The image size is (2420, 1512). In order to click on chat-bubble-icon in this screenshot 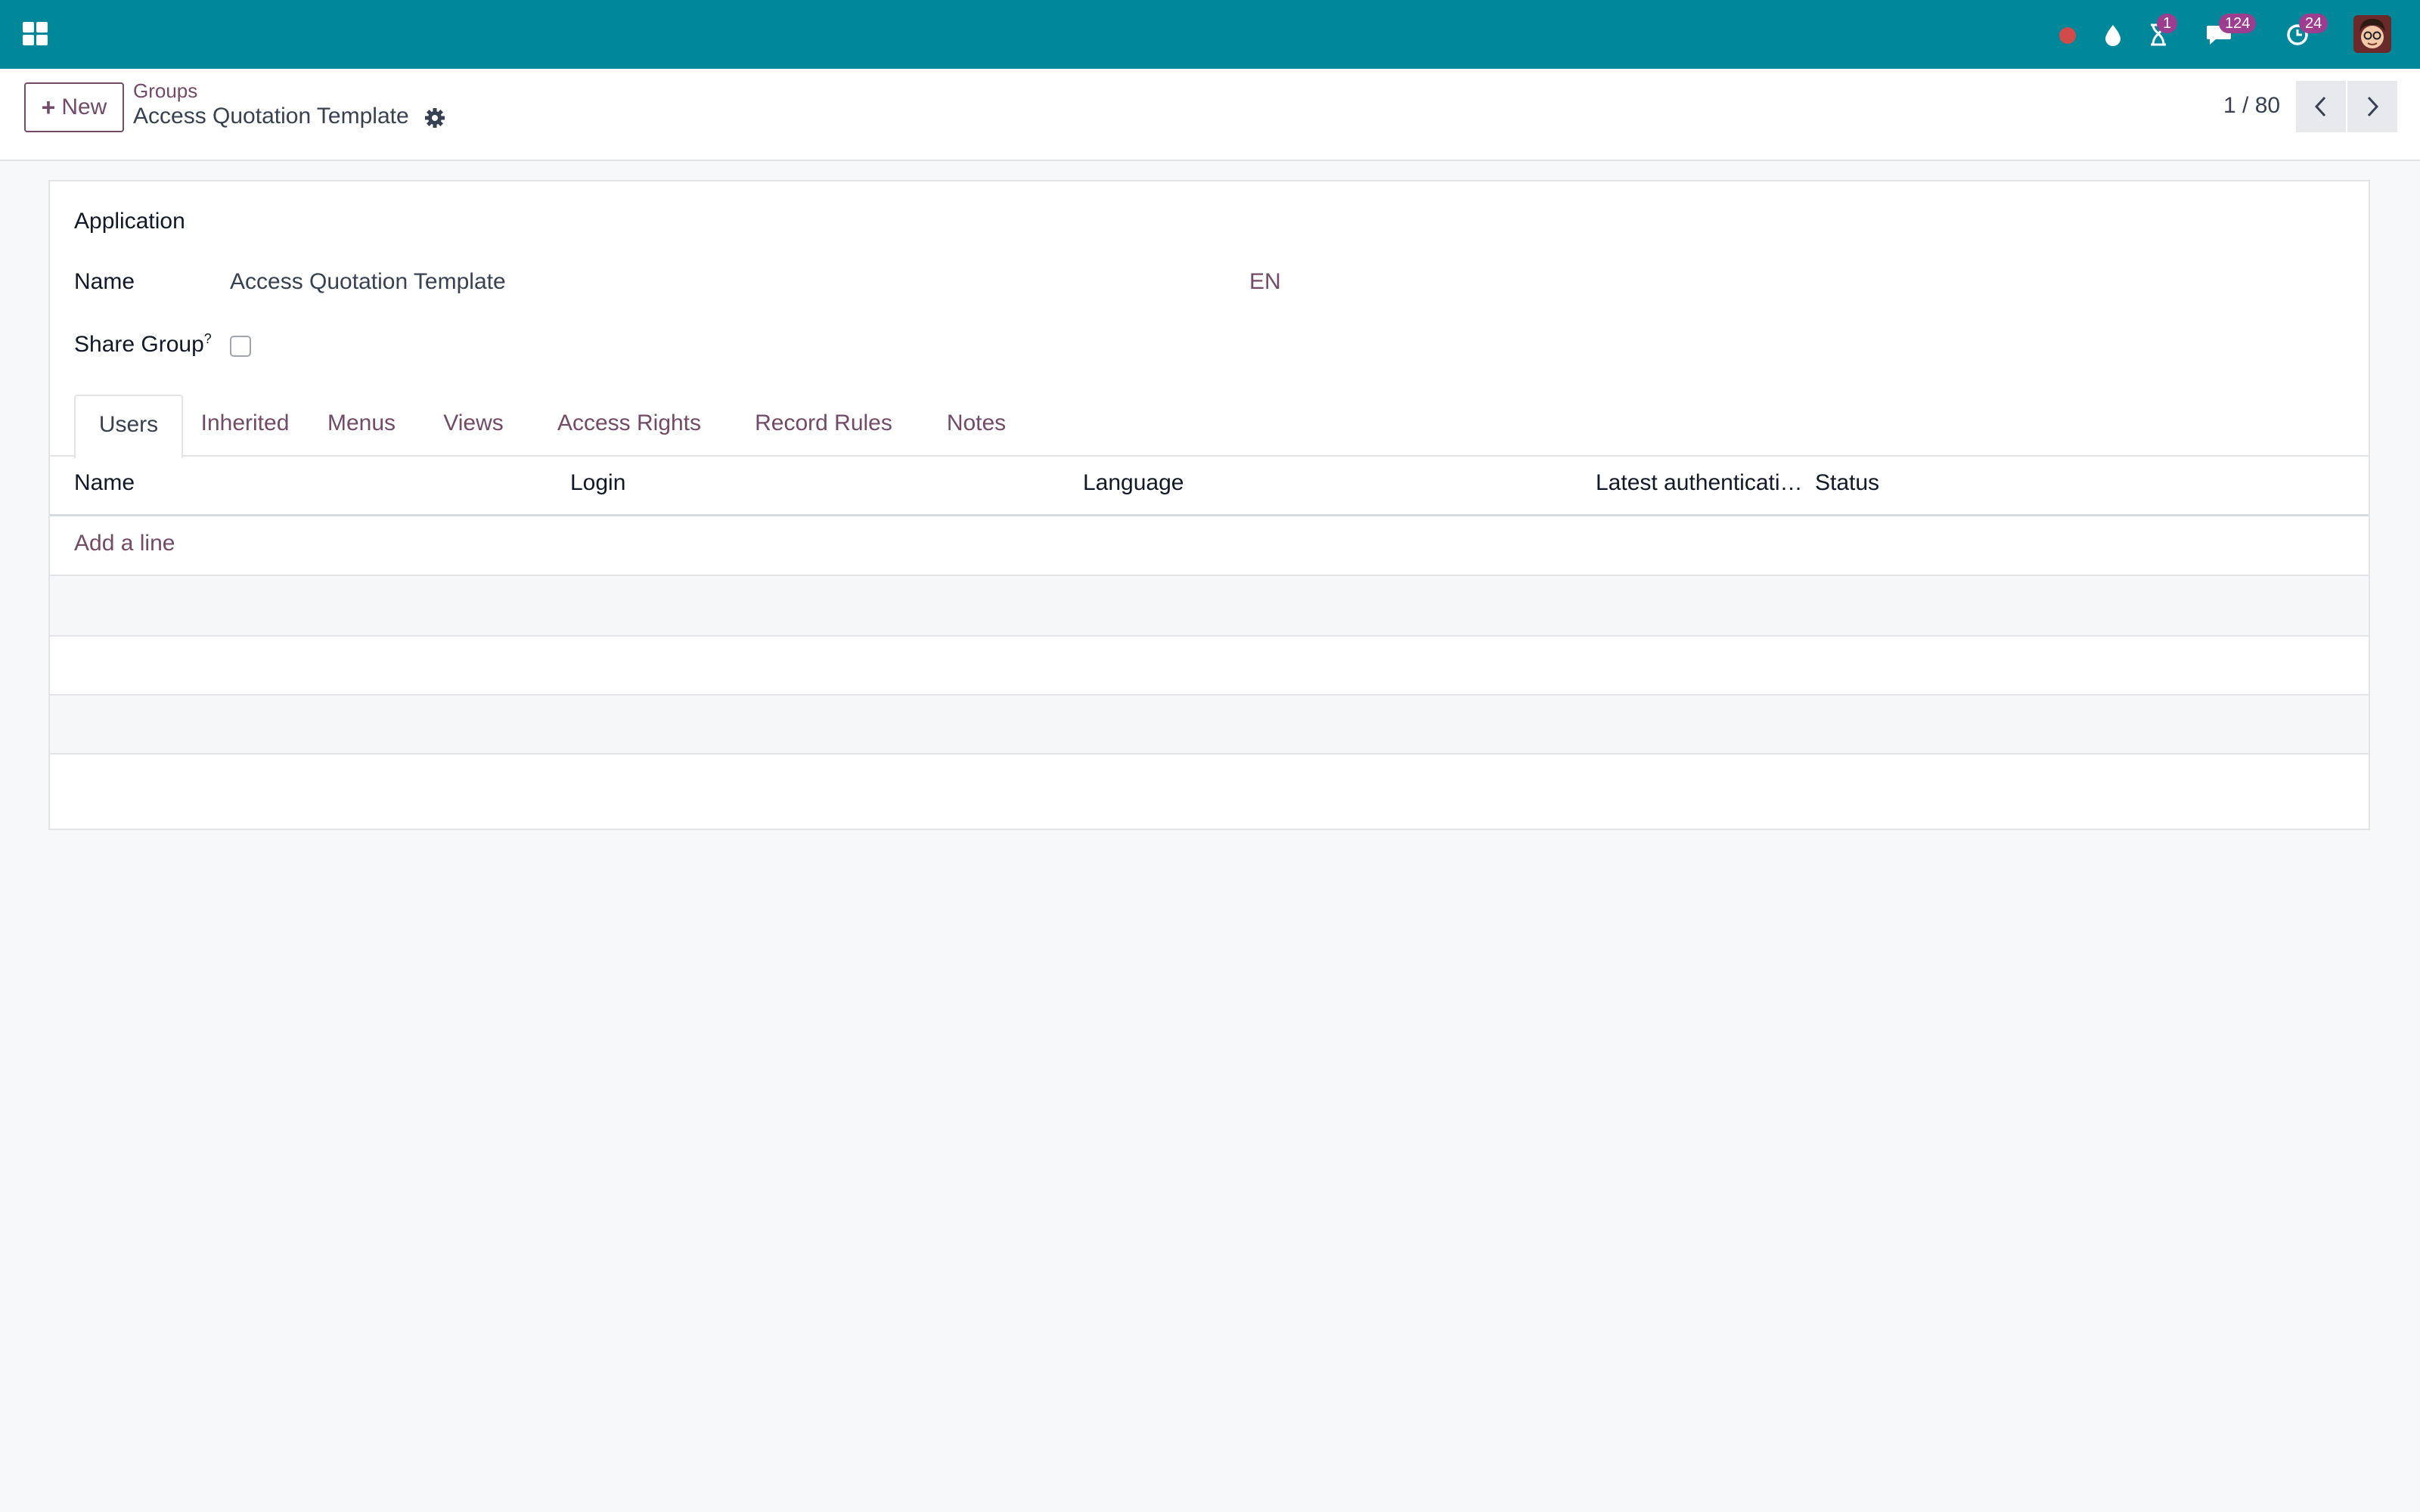, I will do `click(2218, 34)`.